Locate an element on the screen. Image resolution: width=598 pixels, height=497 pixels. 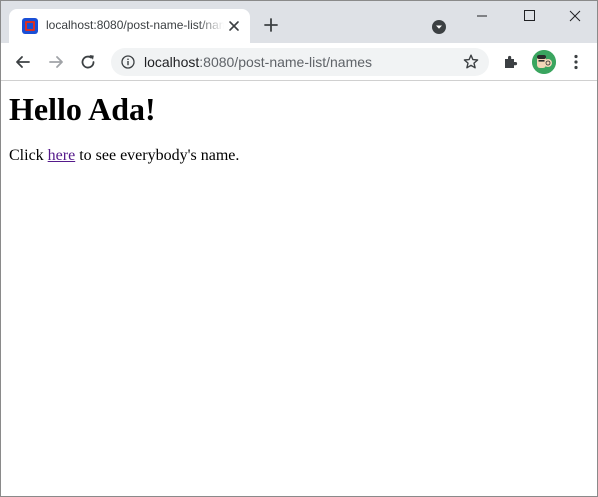
back-arrow-icon is located at coordinates (23, 62).